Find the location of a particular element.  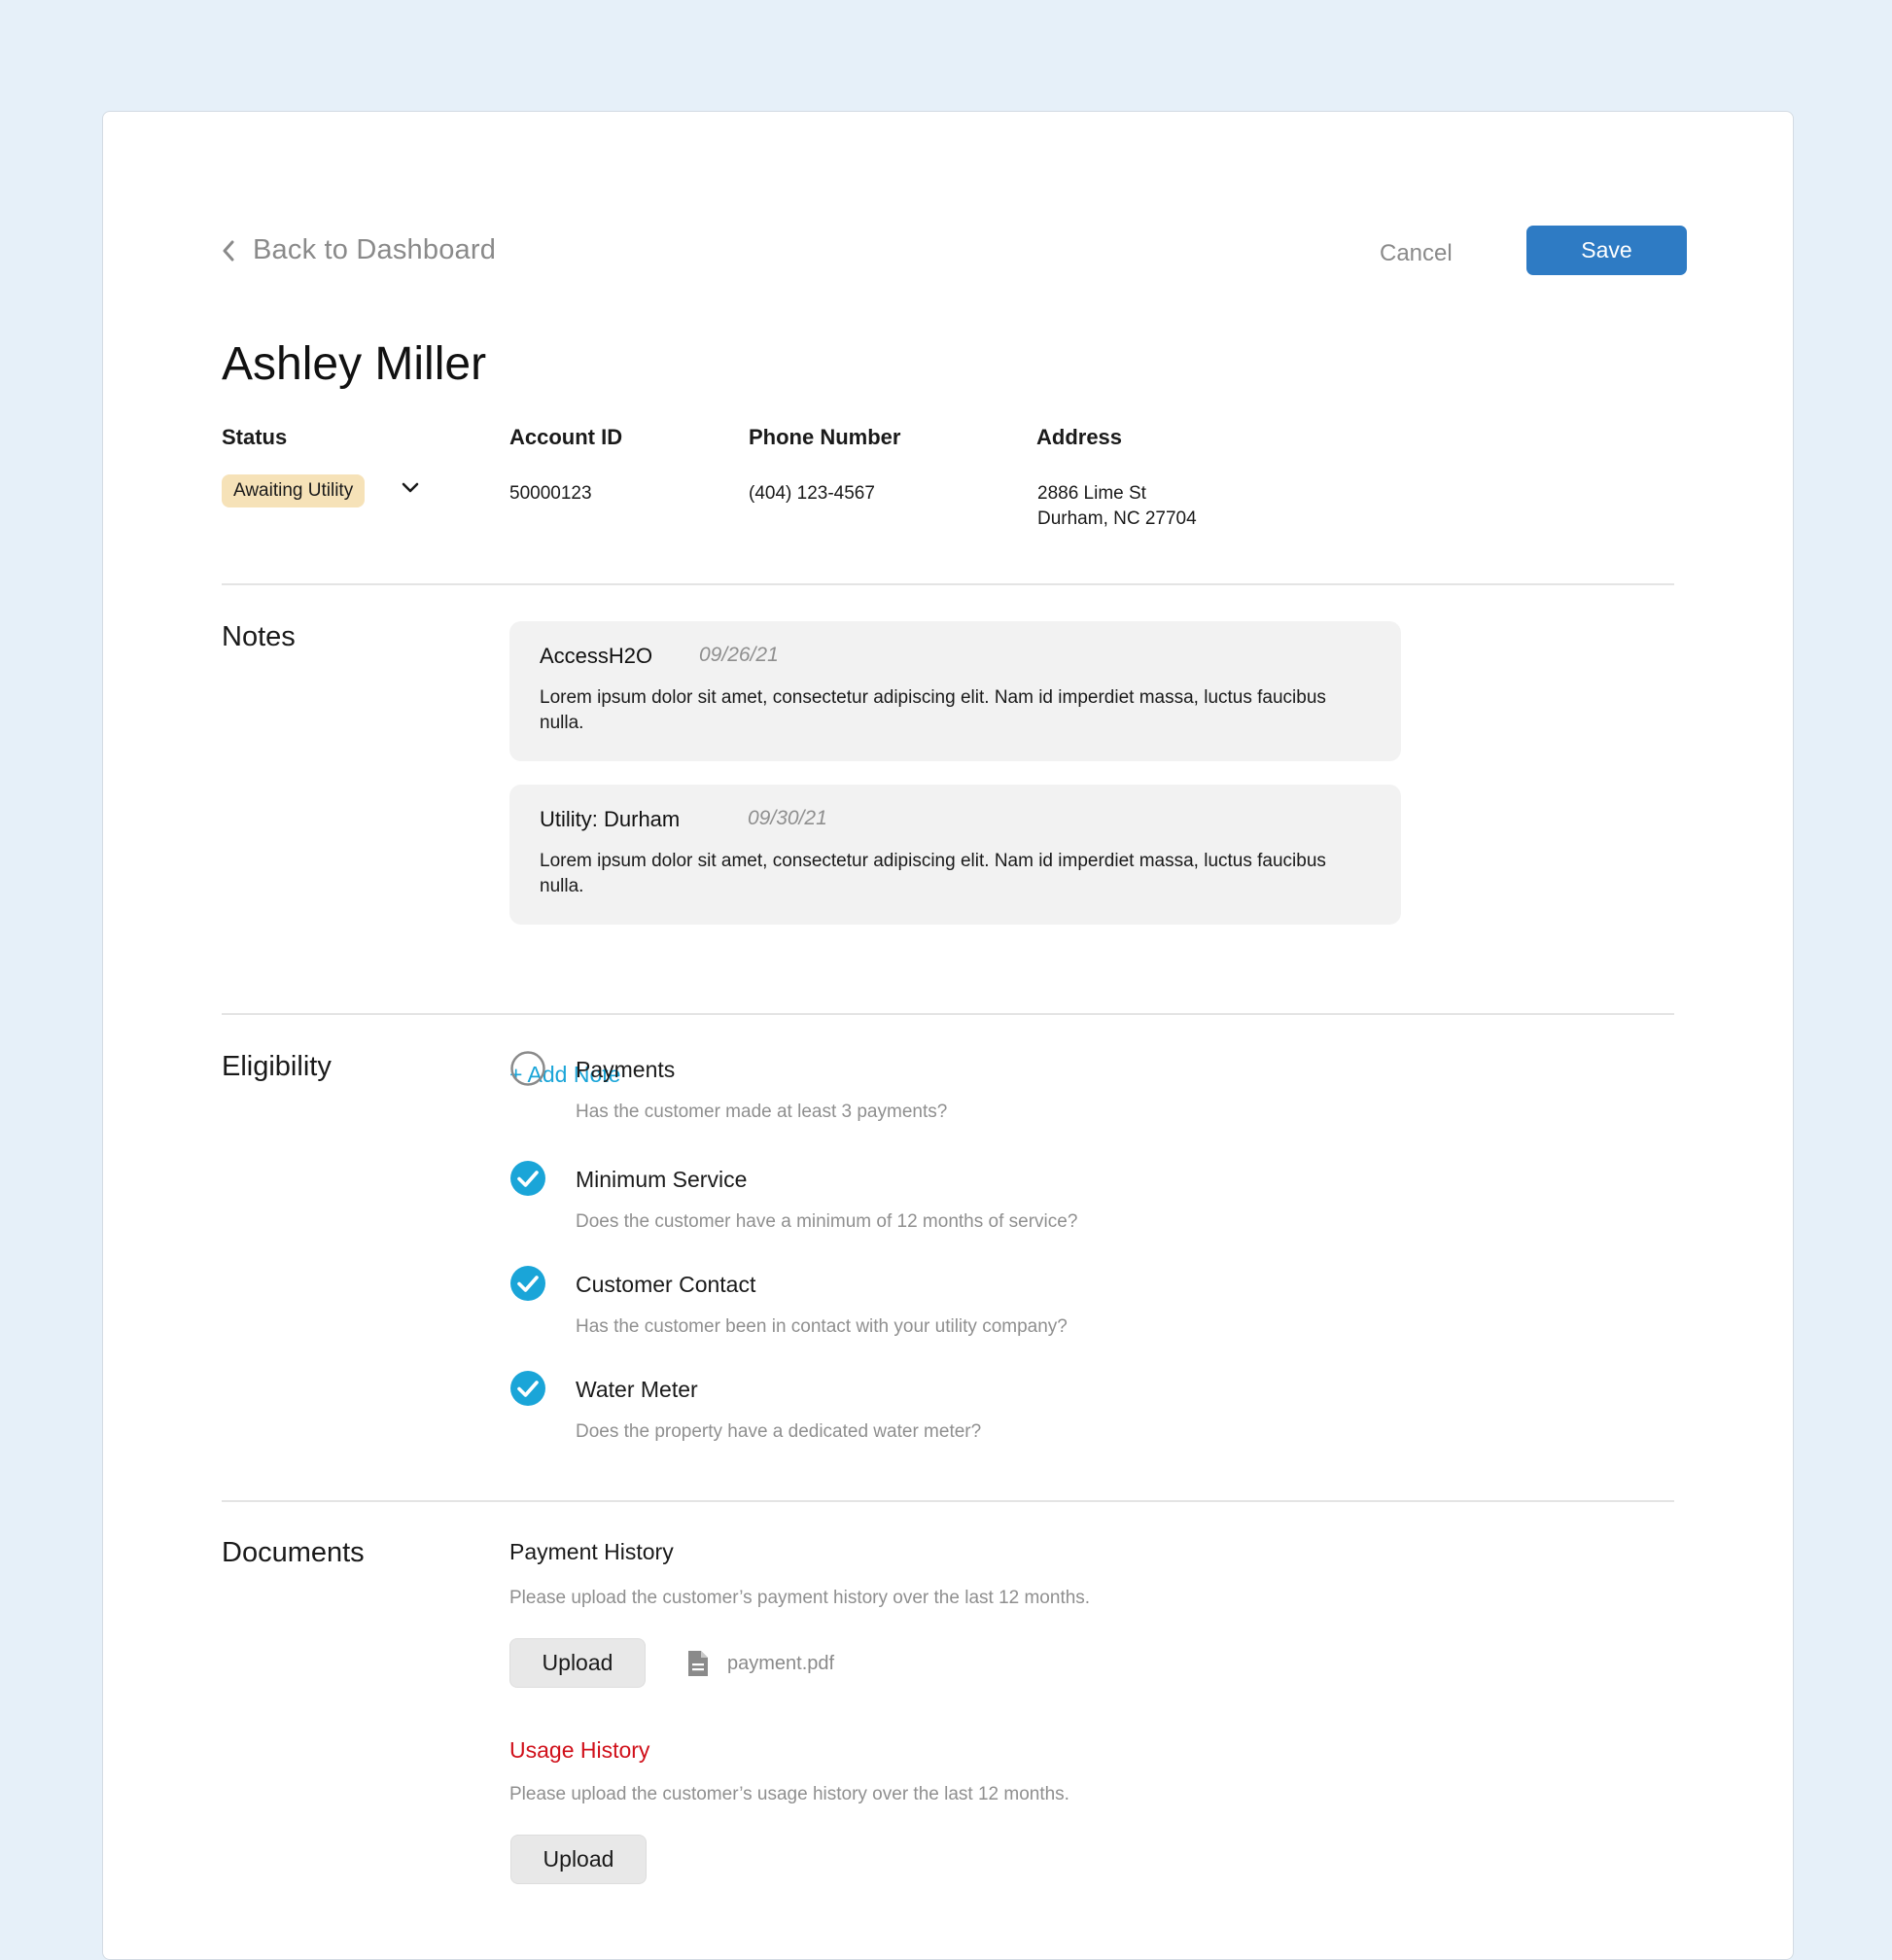

status-badge: Awaiting Utility is located at coordinates (294, 491).